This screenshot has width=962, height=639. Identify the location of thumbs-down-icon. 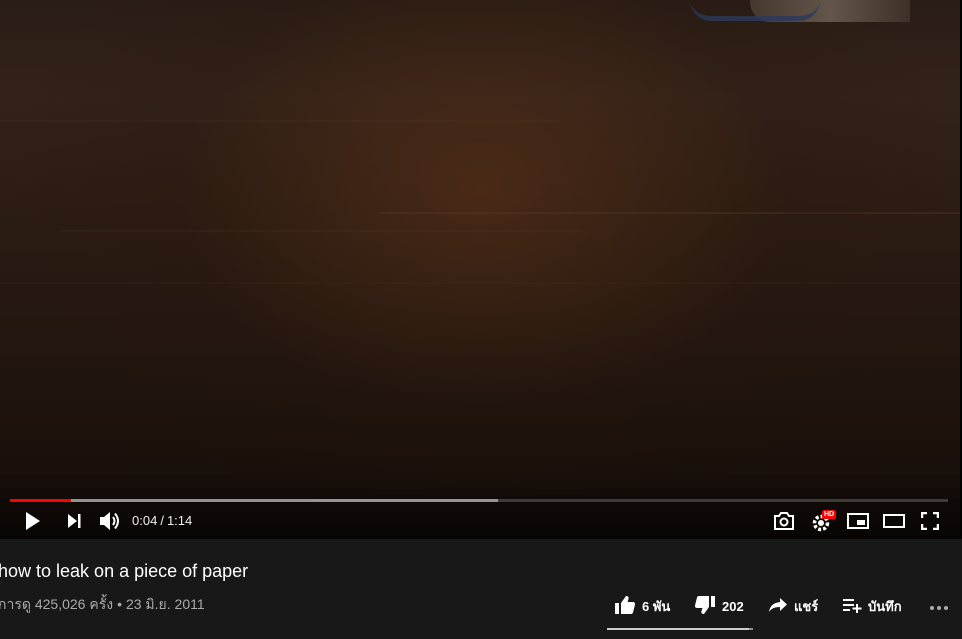
(705, 606).